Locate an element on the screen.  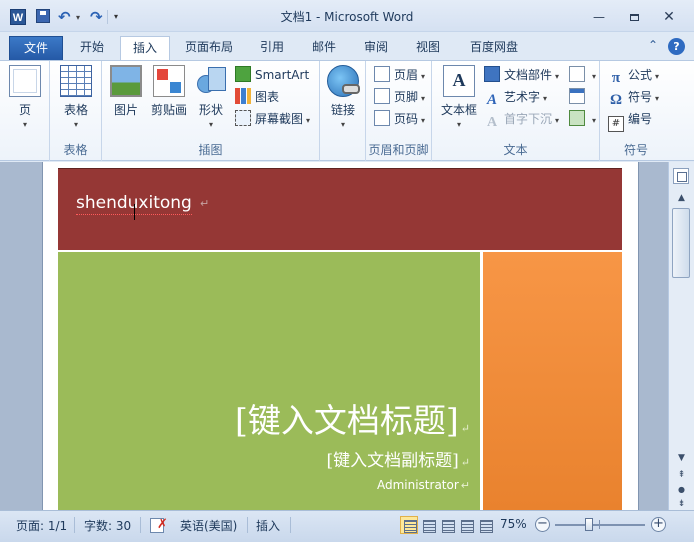
page-icon is located at coordinates (25, 81).